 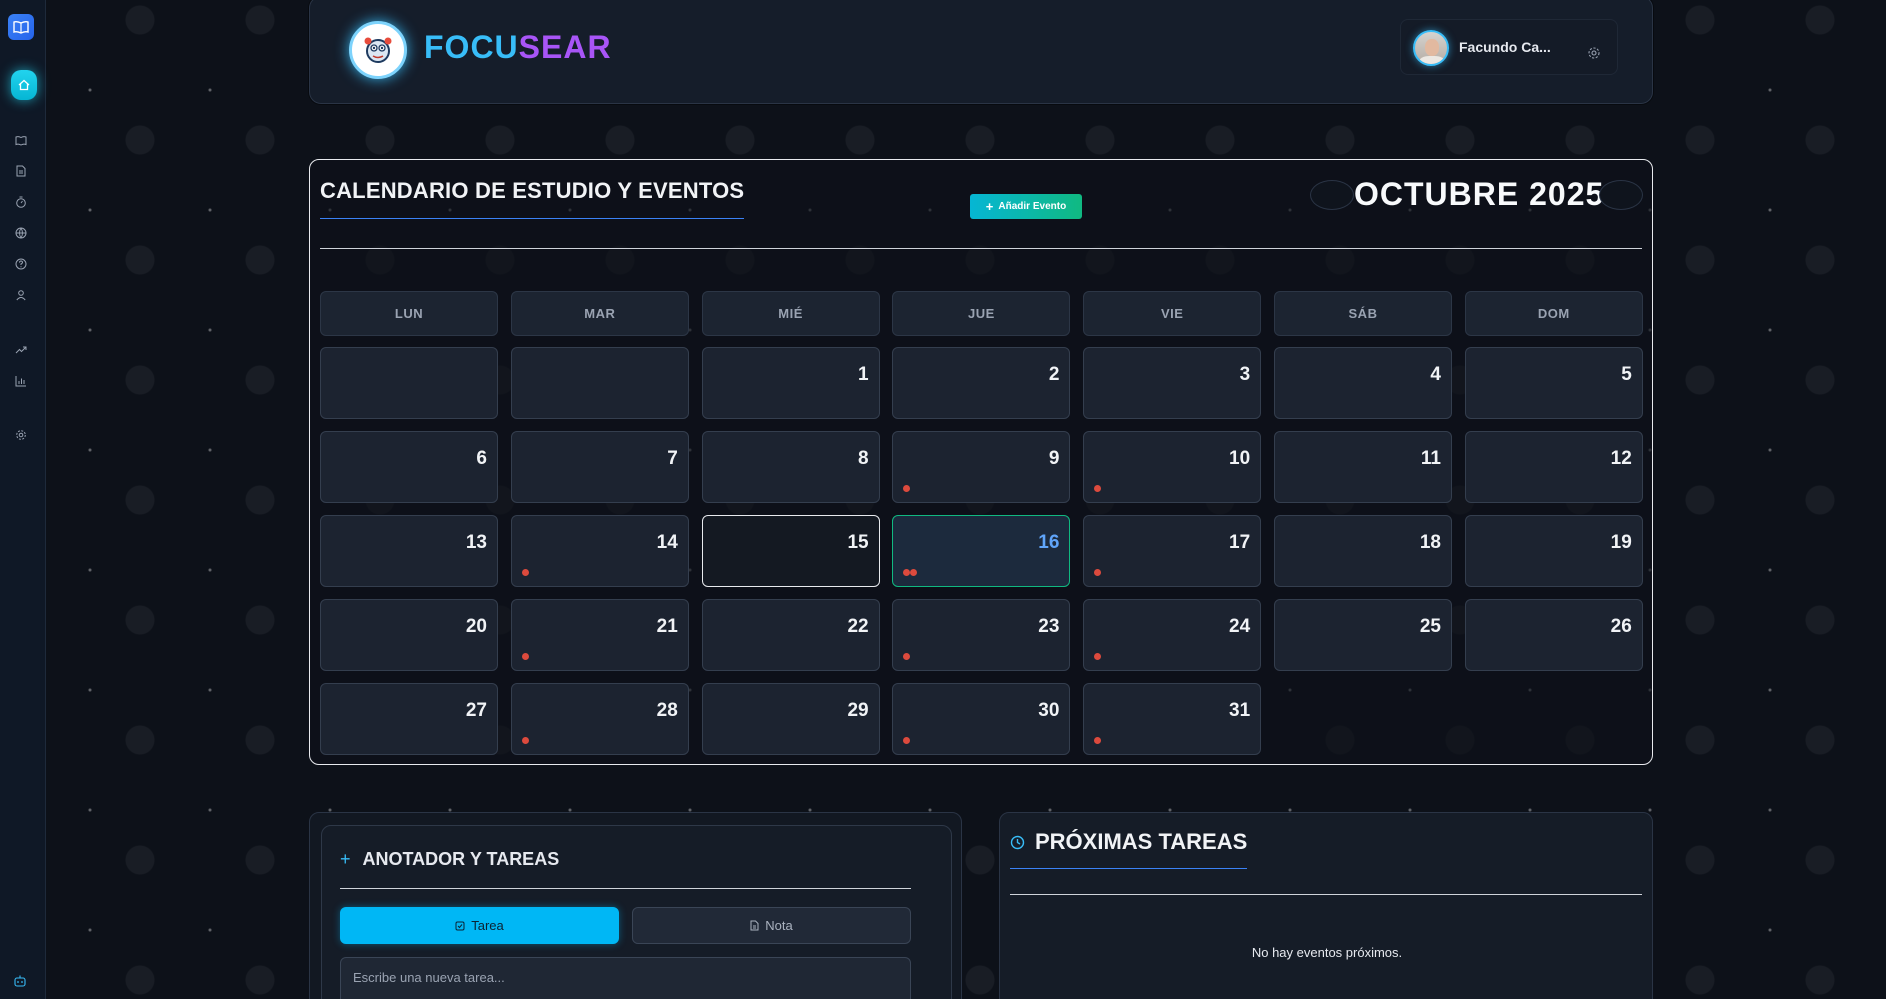 What do you see at coordinates (1553, 551) in the screenshot?
I see `day-cell: 19` at bounding box center [1553, 551].